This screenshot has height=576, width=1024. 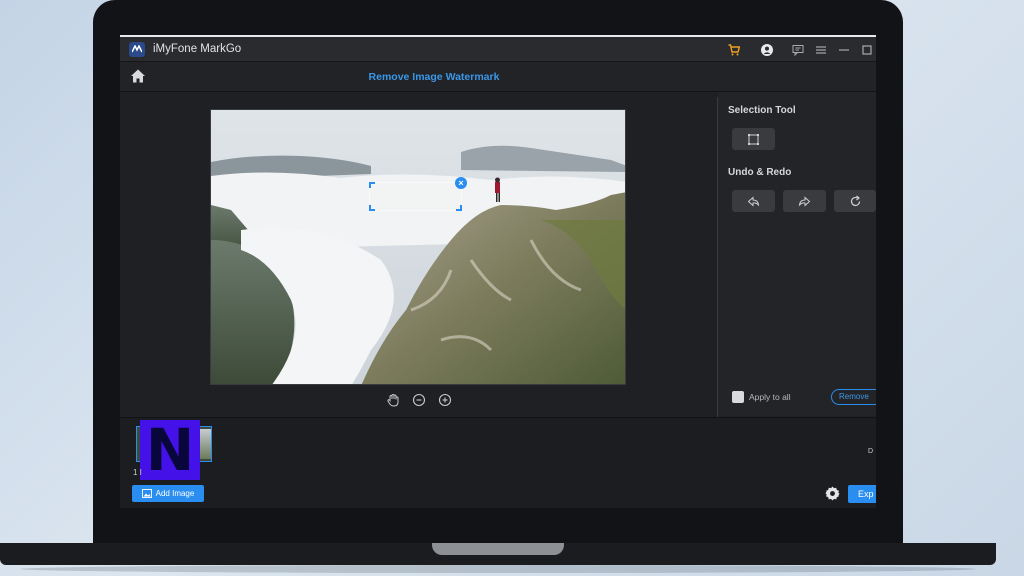 I want to click on laptop-shadow, so click(x=498, y=569).